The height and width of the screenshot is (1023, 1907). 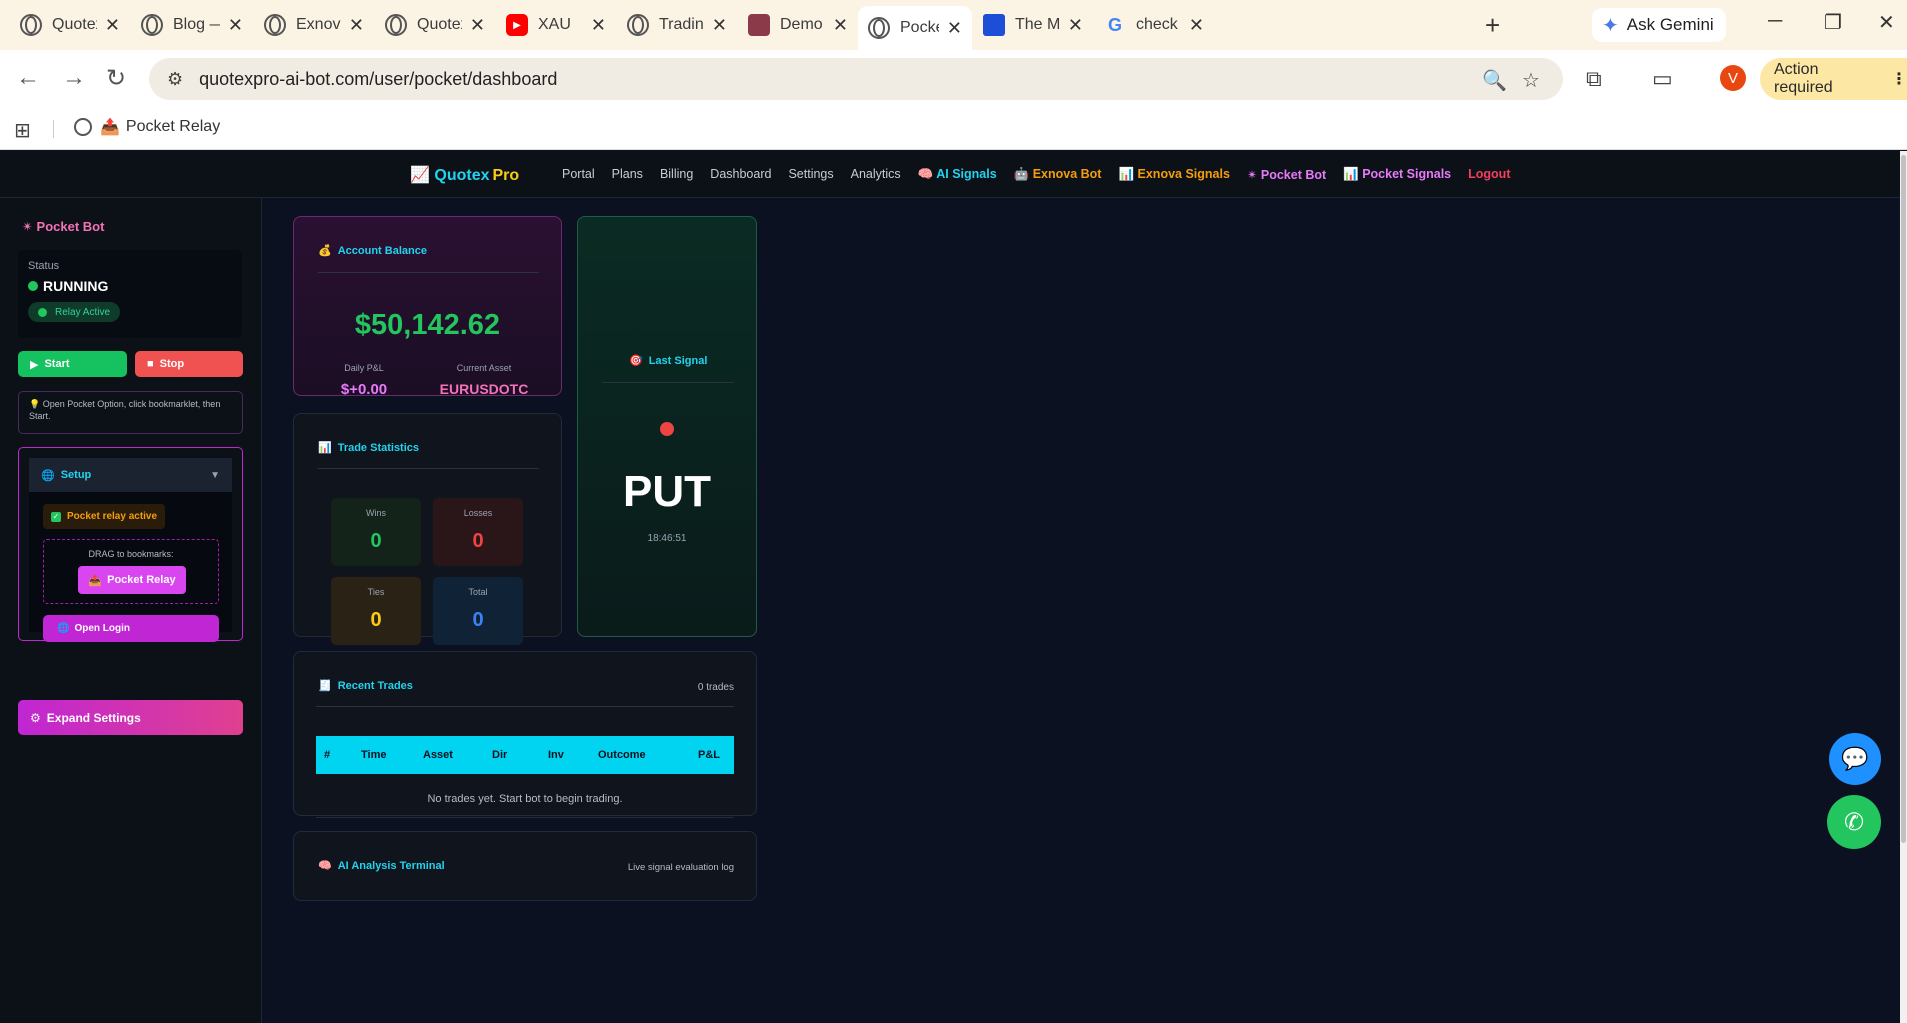 What do you see at coordinates (131, 628) in the screenshot?
I see `open-login-button: 🌐 Open Login` at bounding box center [131, 628].